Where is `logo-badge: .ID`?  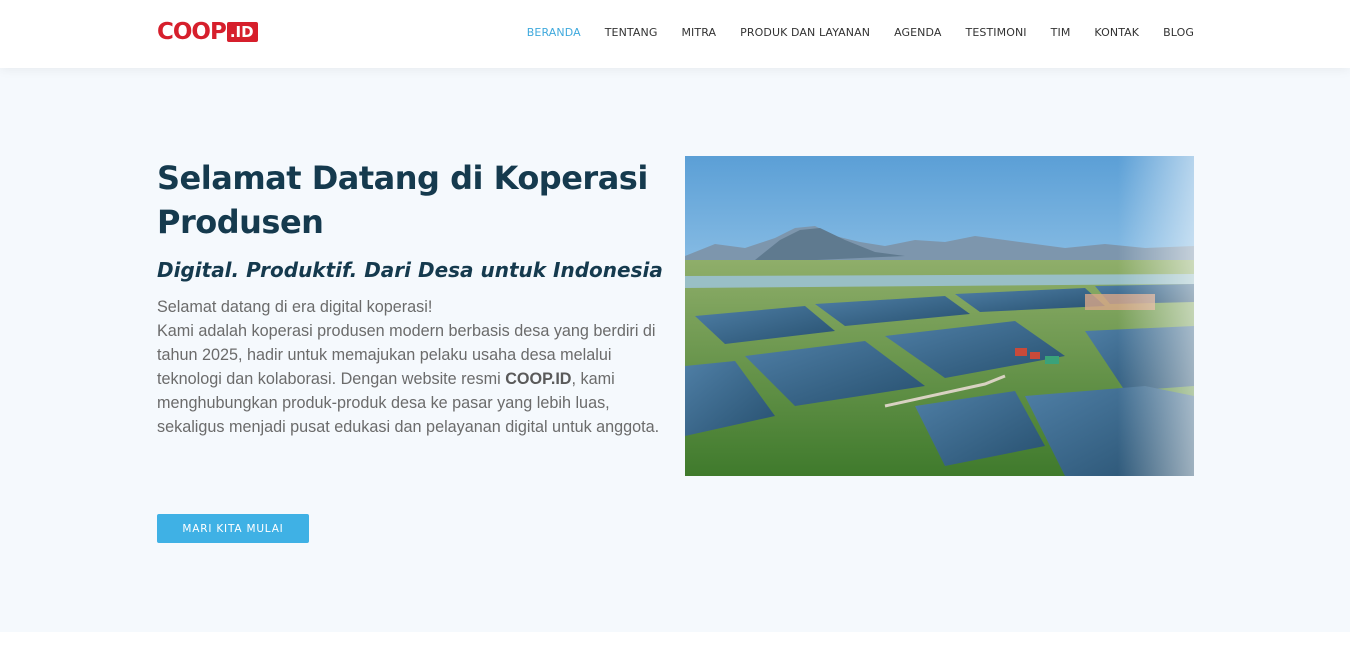 logo-badge: .ID is located at coordinates (242, 32).